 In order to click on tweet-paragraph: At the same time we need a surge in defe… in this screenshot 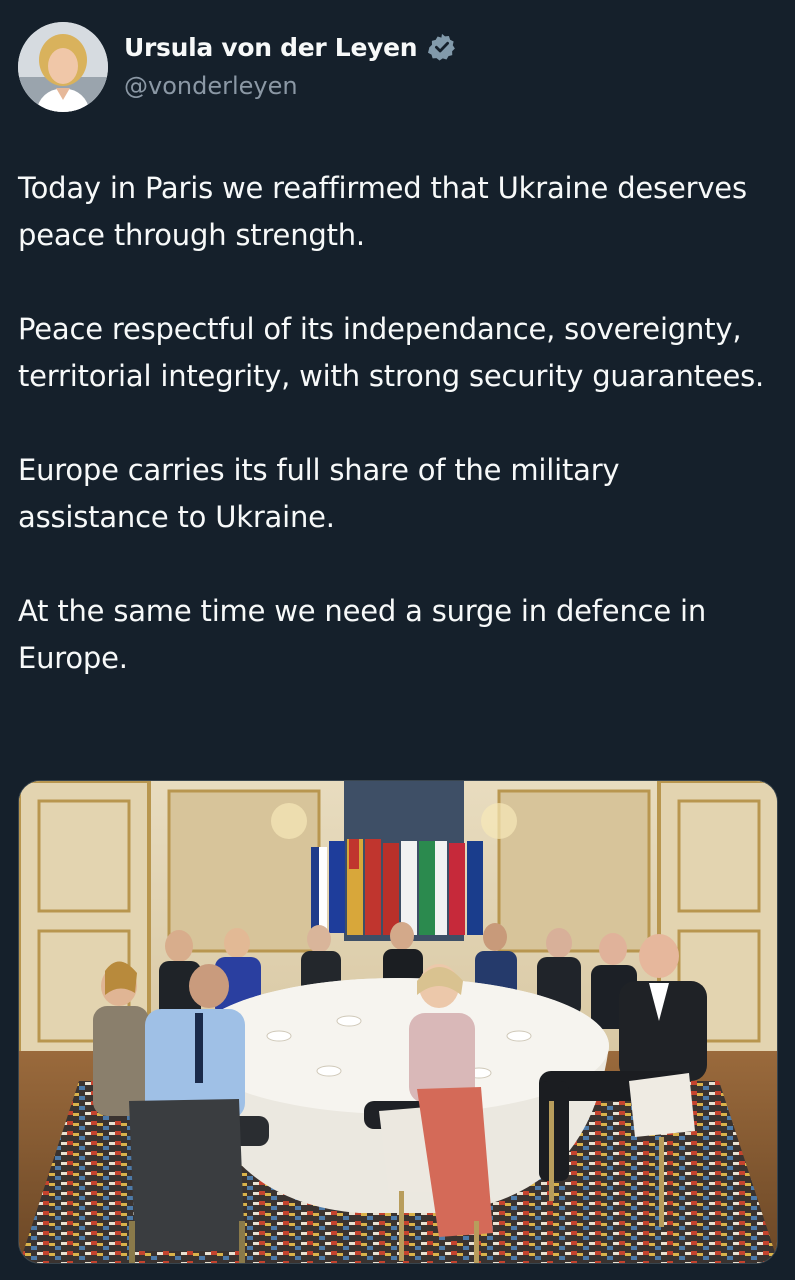, I will do `click(362, 634)`.